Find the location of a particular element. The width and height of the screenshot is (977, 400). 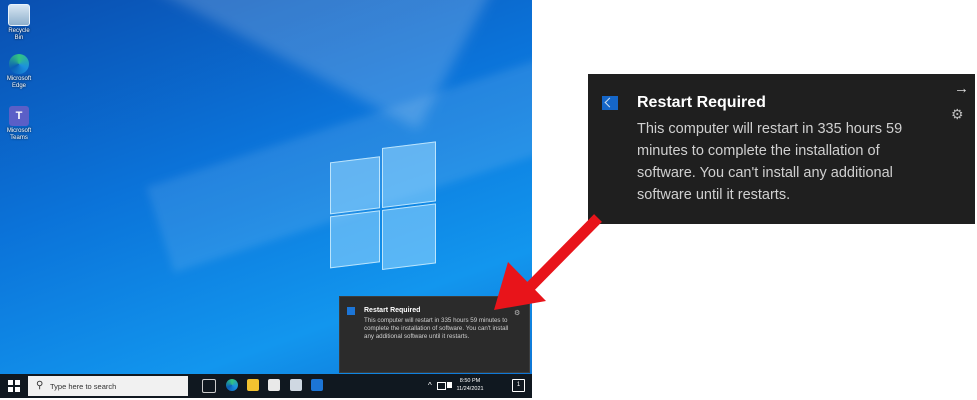

start-button is located at coordinates (14, 386).